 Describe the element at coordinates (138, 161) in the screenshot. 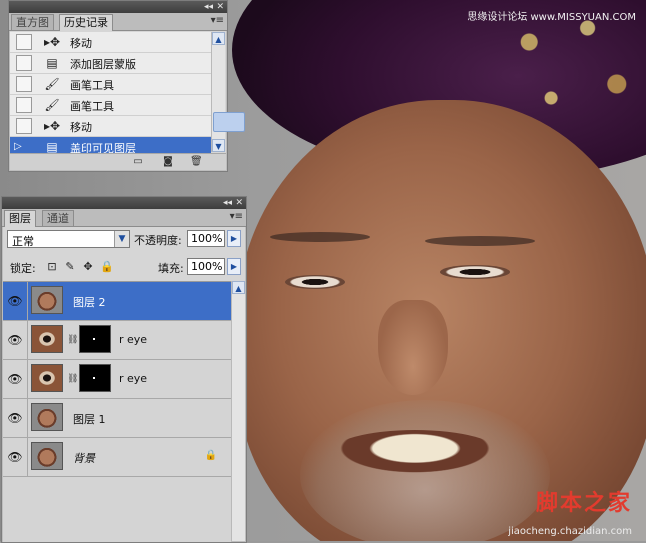

I see `new-document-from-state-icon: ▭` at that location.